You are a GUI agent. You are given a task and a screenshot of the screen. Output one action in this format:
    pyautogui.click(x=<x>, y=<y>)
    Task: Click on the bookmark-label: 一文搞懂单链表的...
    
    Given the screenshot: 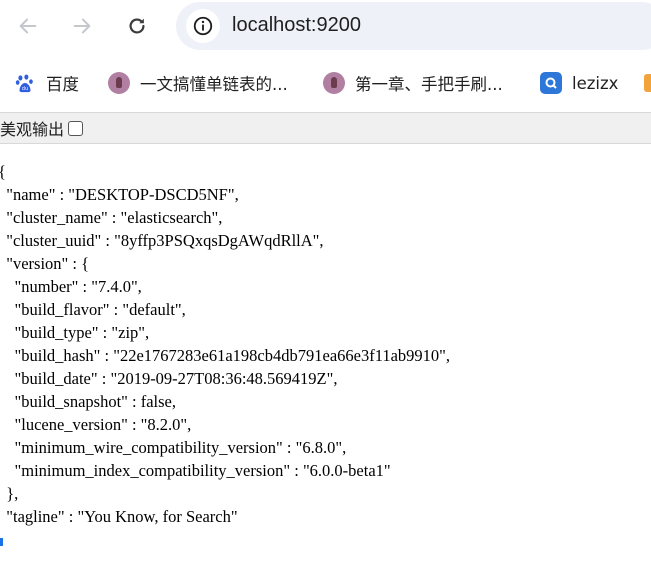 What is the action you would take?
    pyautogui.click(x=214, y=84)
    